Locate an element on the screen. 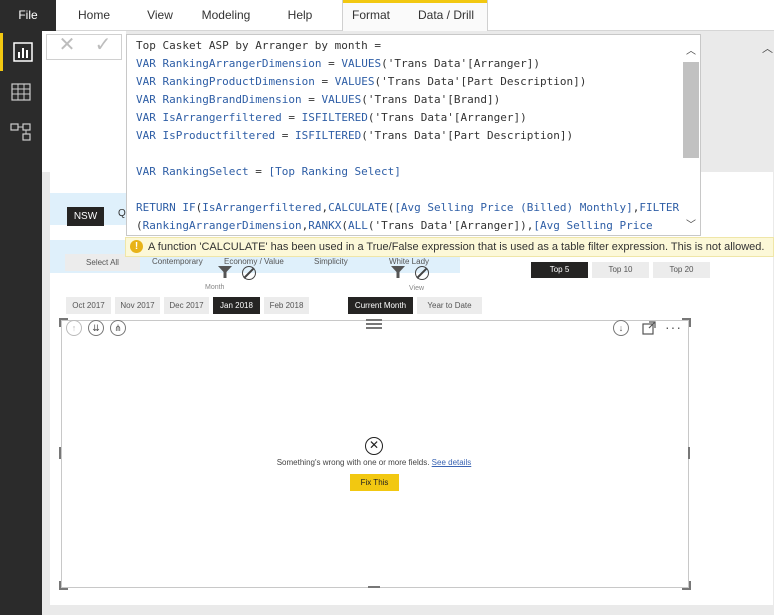  tab-help: Help is located at coordinates (300, 15).